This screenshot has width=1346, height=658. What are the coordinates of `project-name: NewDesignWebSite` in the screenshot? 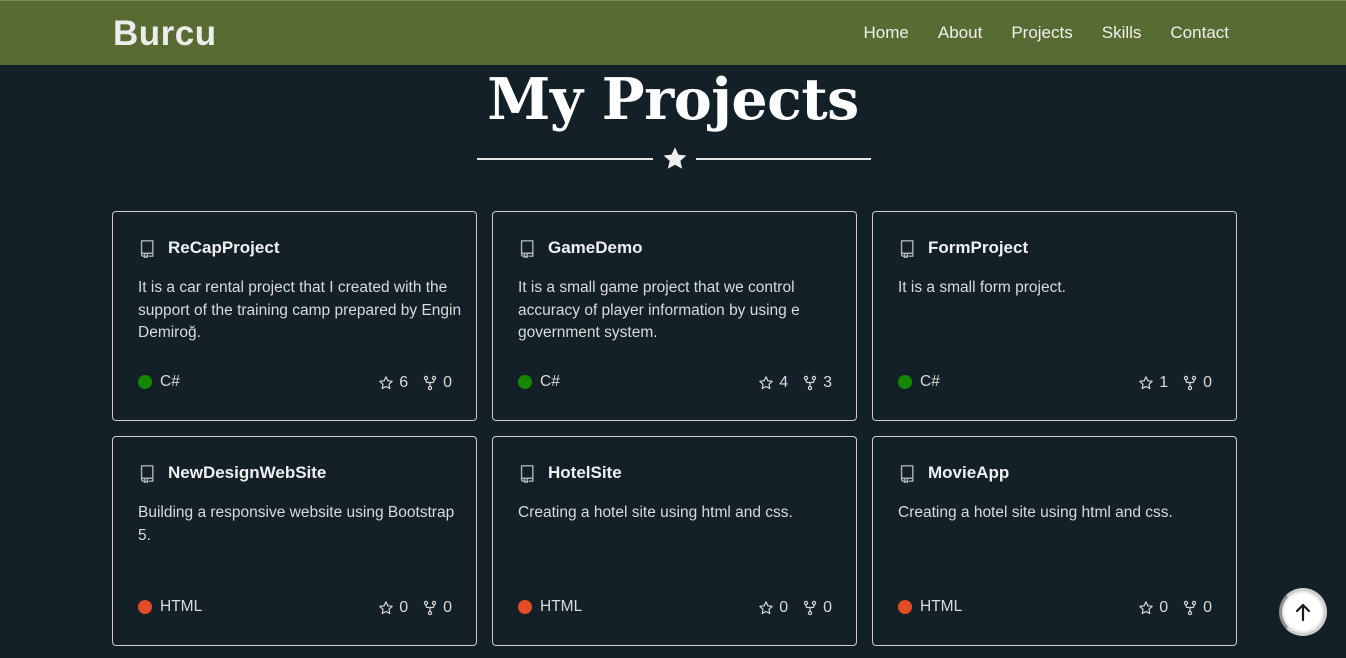 It's located at (247, 473).